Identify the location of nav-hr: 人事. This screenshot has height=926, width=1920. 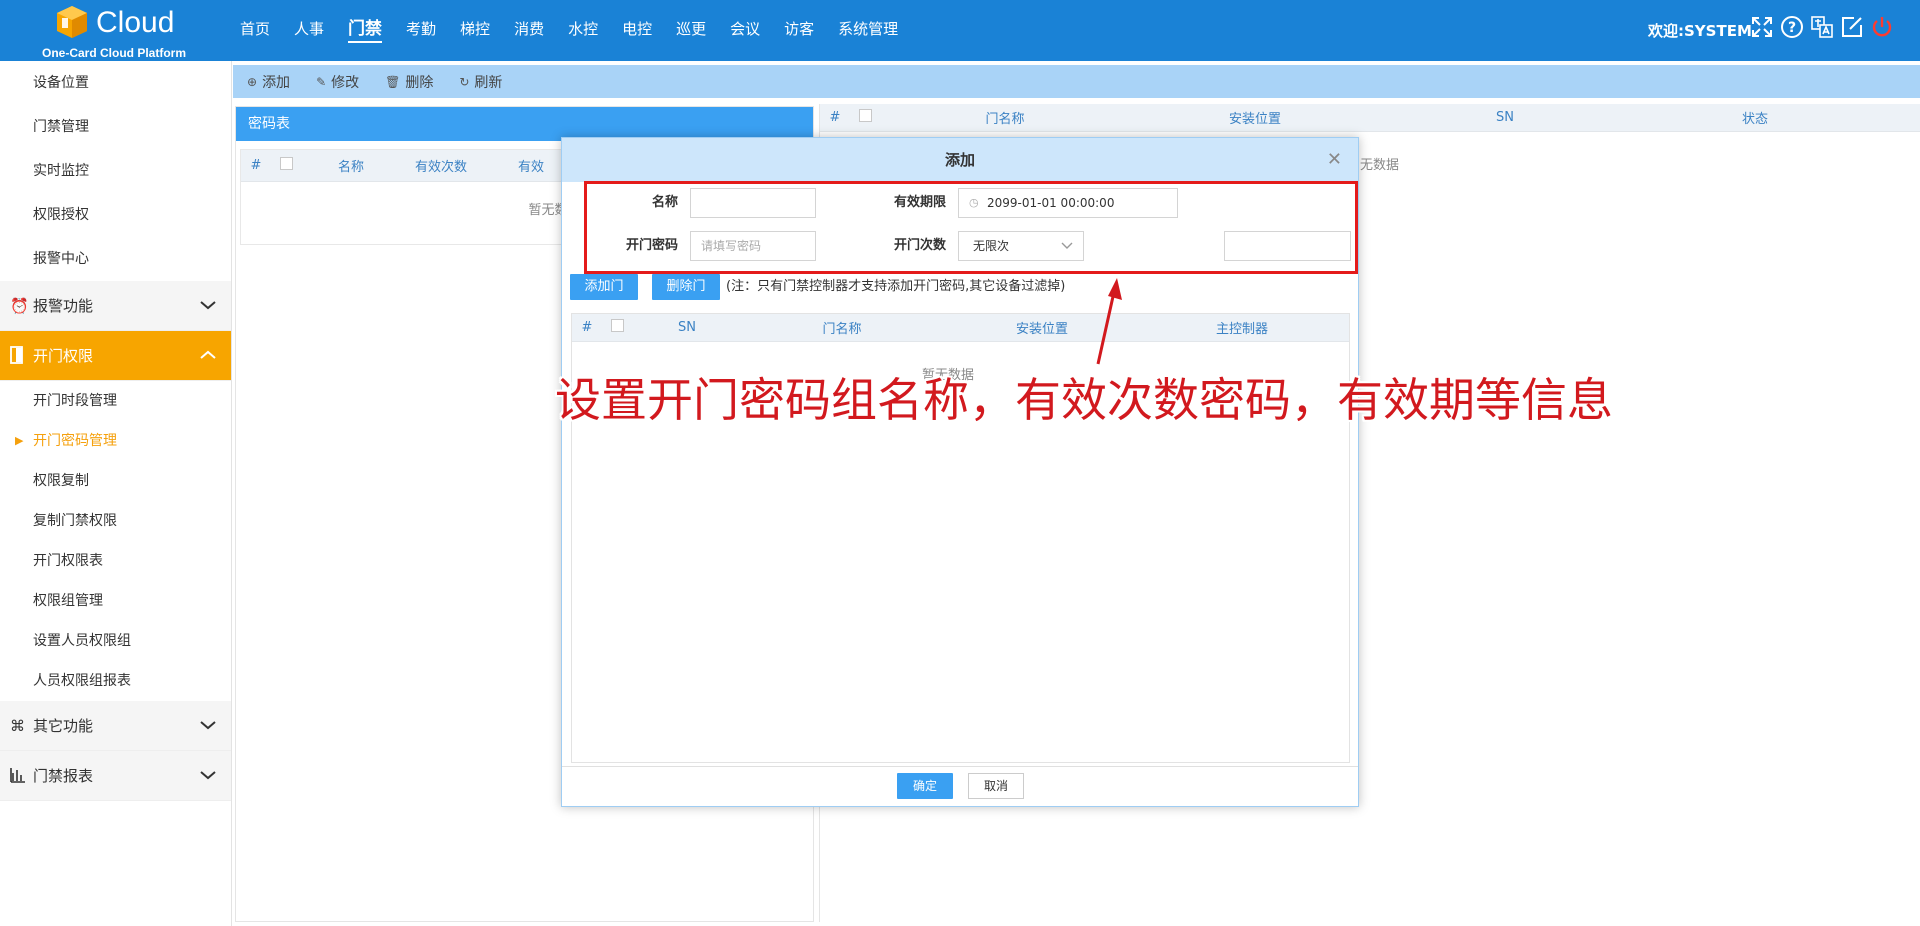
(309, 30).